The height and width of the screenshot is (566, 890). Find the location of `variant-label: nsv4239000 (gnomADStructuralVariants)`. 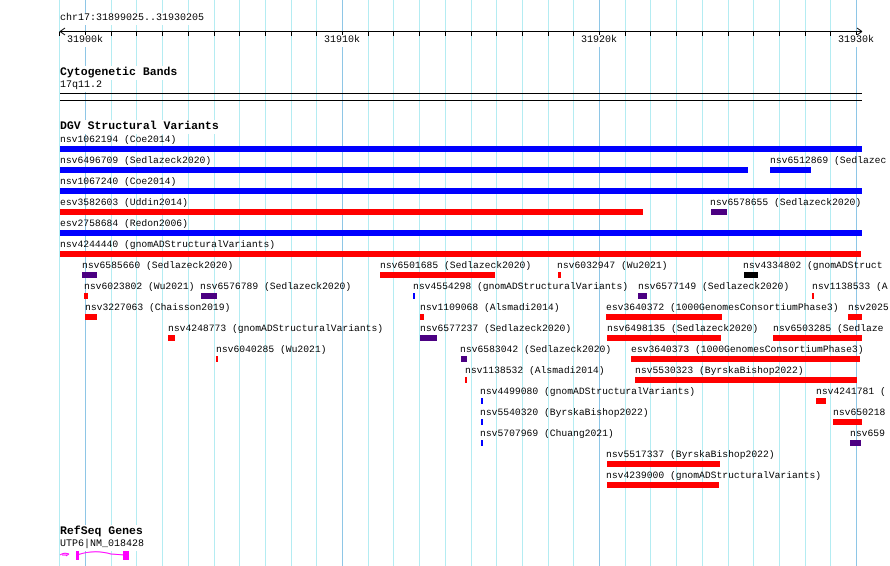

variant-label: nsv4239000 (gnomADStructuralVariants) is located at coordinates (714, 476).